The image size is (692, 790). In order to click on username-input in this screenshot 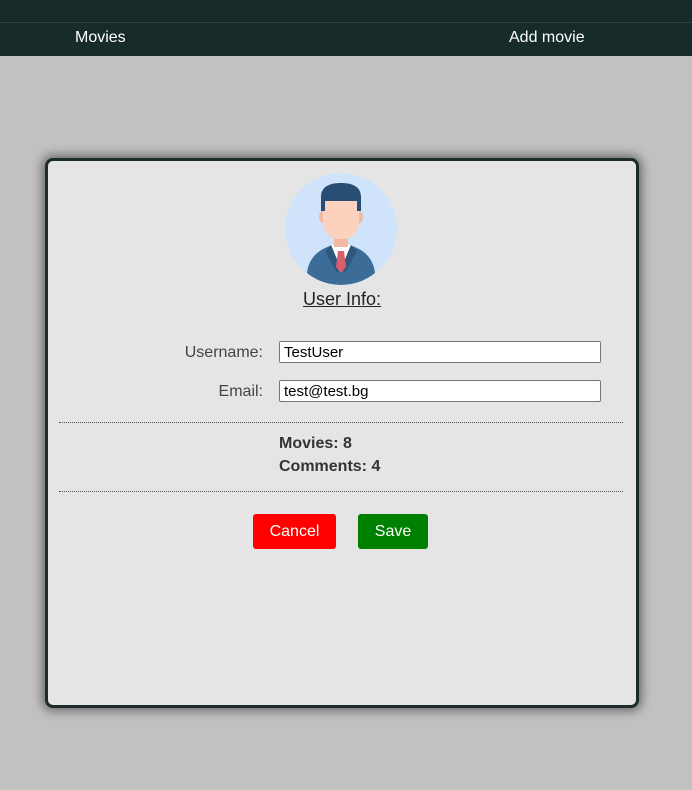, I will do `click(440, 352)`.